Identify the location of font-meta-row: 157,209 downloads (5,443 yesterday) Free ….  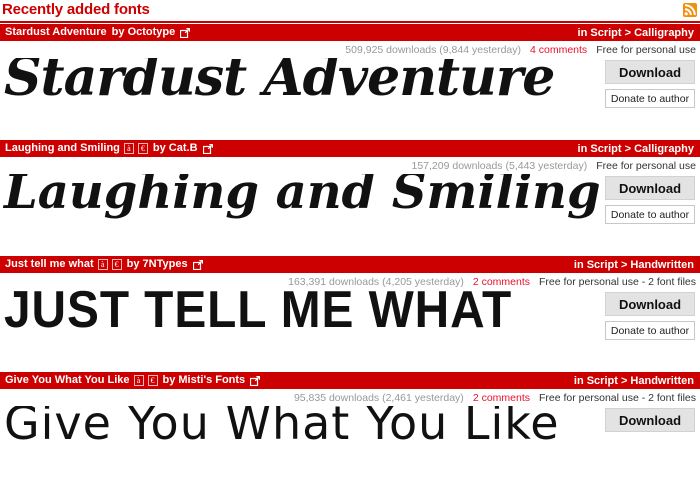
(350, 165).